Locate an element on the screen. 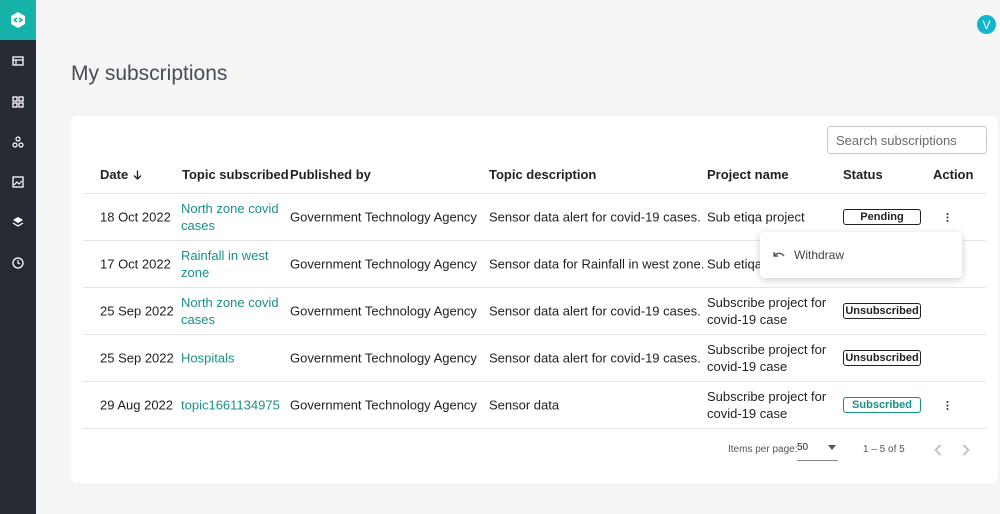  status-badge: Subscribed is located at coordinates (882, 405).